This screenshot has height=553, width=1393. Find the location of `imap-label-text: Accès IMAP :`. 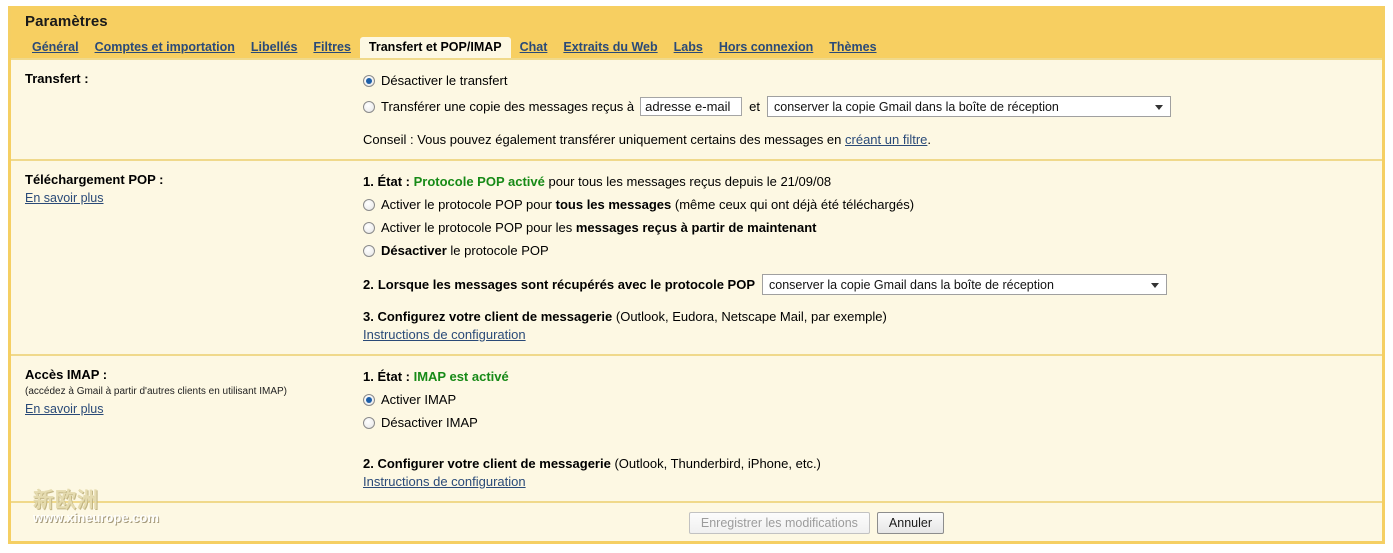

imap-label-text: Accès IMAP : is located at coordinates (66, 374).